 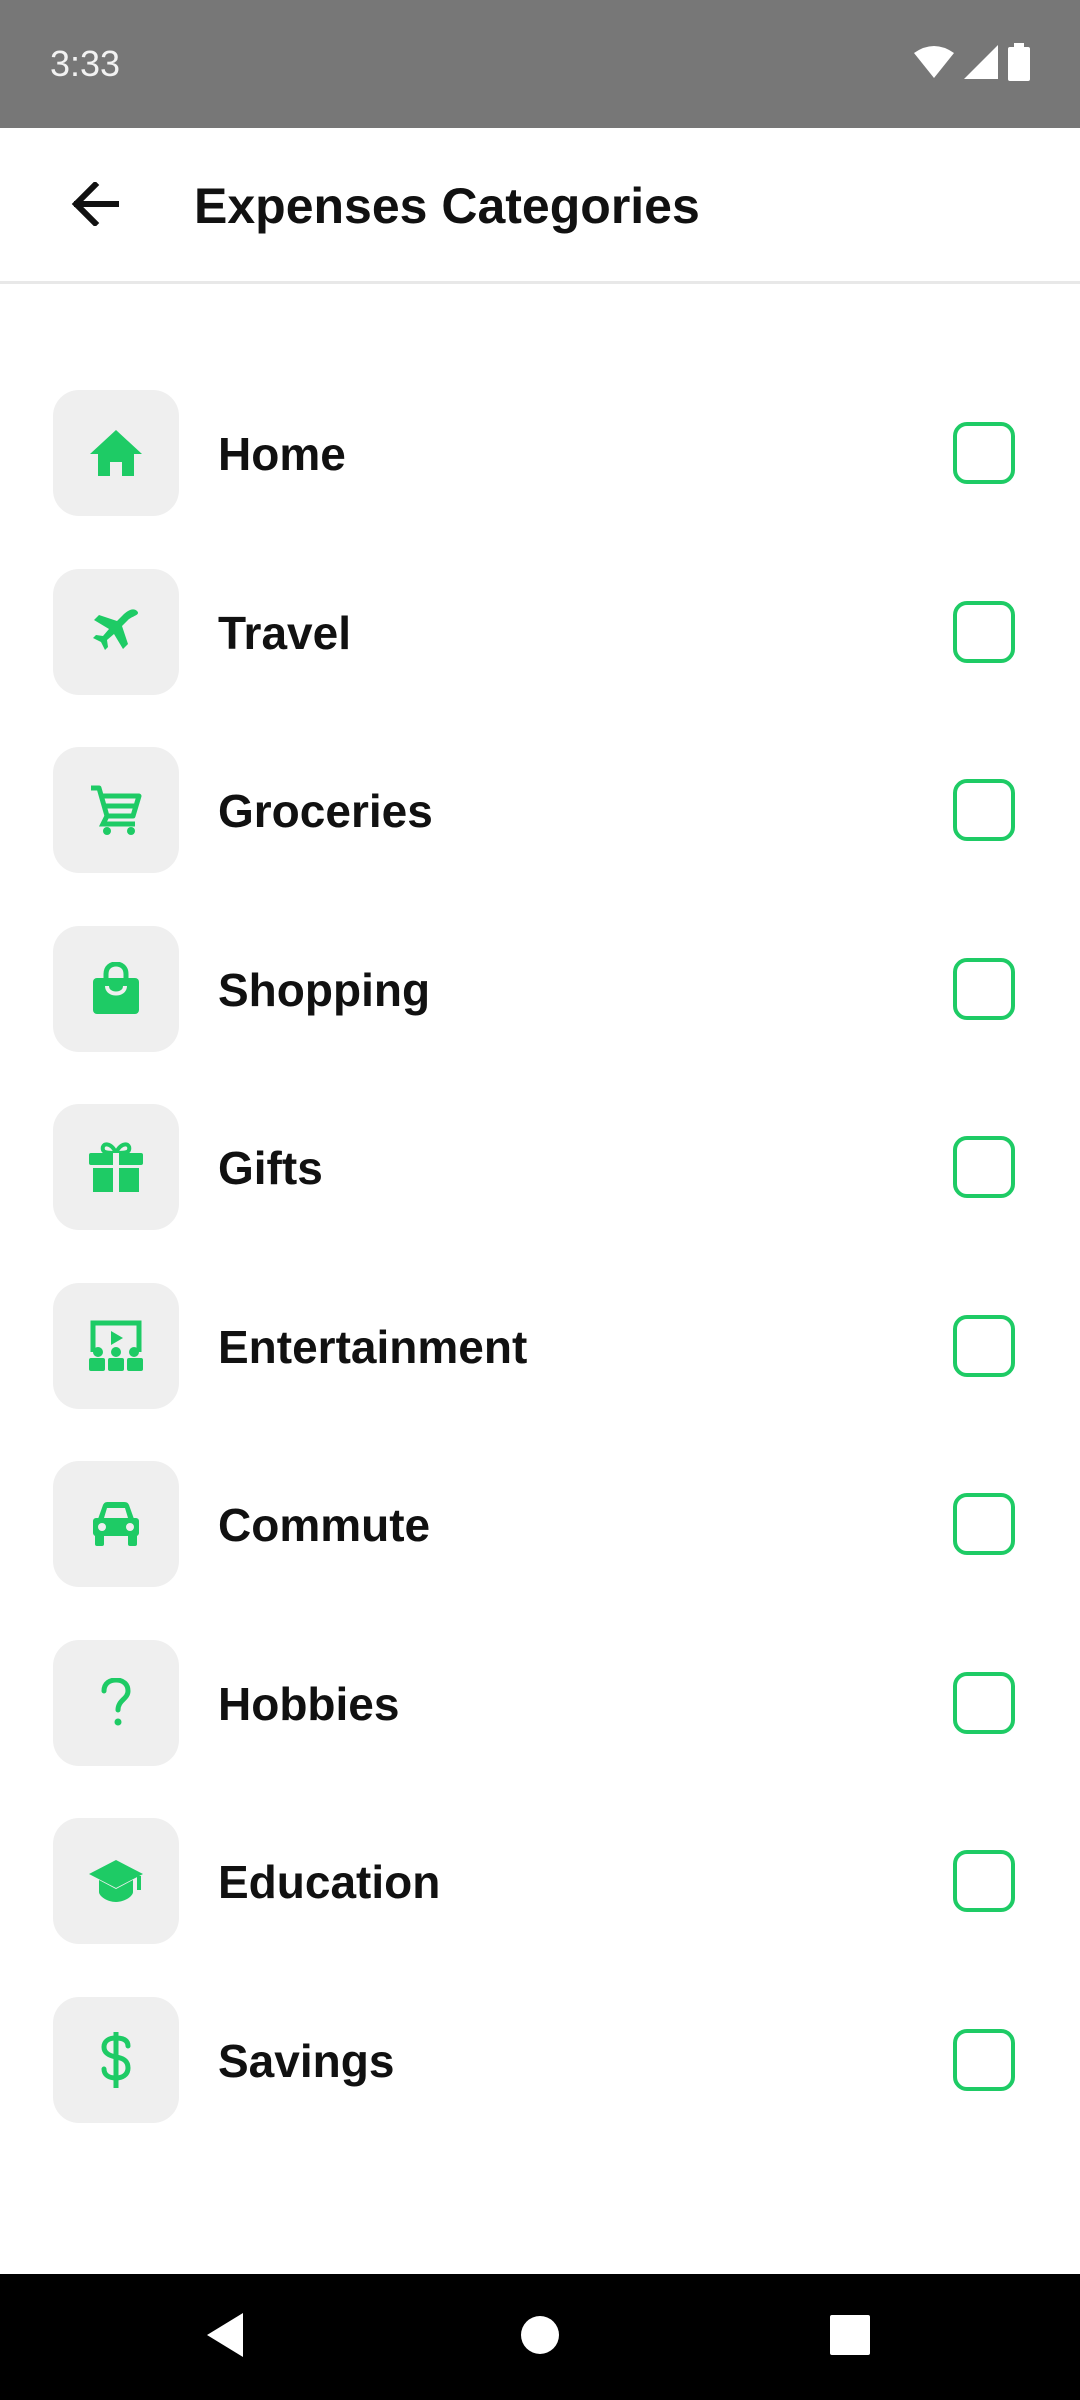 I want to click on list-item-education: Education, so click(x=540, y=1907).